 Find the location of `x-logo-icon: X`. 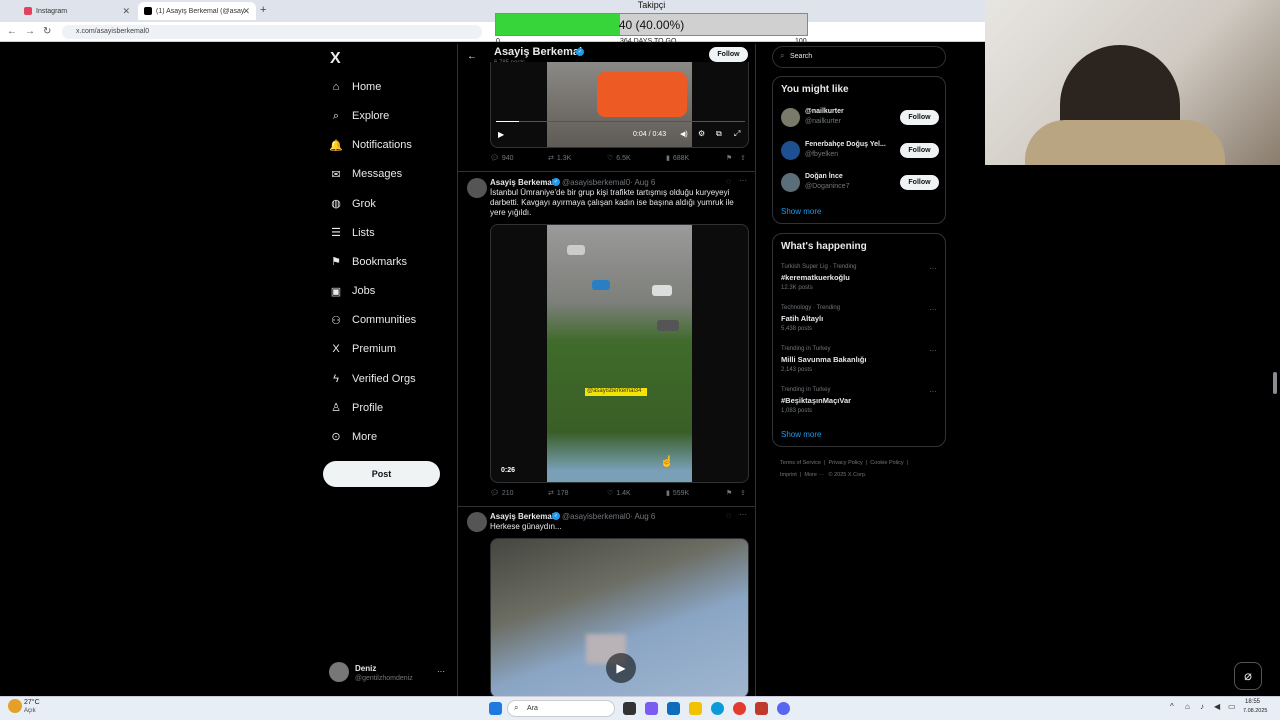

x-logo-icon: X is located at coordinates (335, 59).